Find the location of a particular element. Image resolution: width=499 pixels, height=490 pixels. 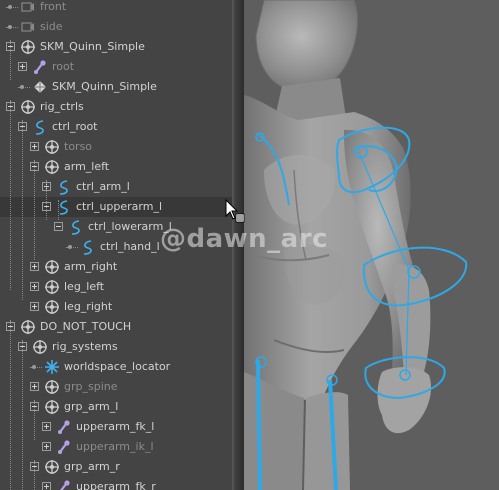

outliner-row: leg_left is located at coordinates (116, 287).